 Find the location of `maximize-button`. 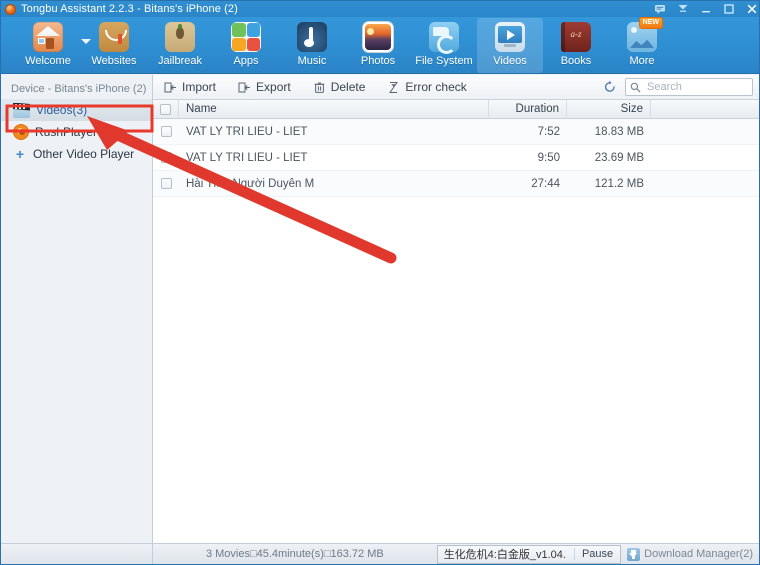

maximize-button is located at coordinates (729, 9).